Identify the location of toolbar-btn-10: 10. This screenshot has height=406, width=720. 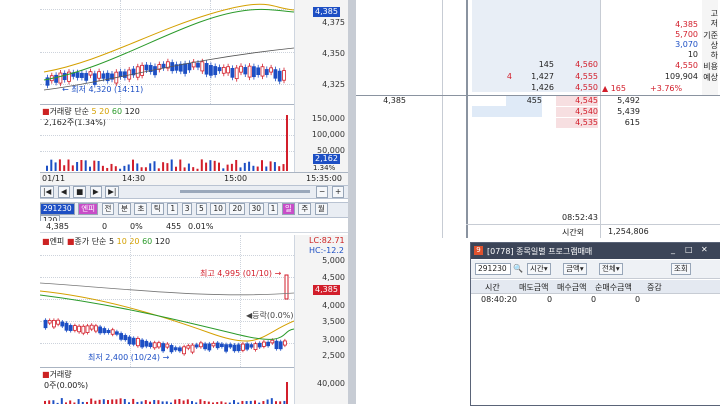
(218, 209).